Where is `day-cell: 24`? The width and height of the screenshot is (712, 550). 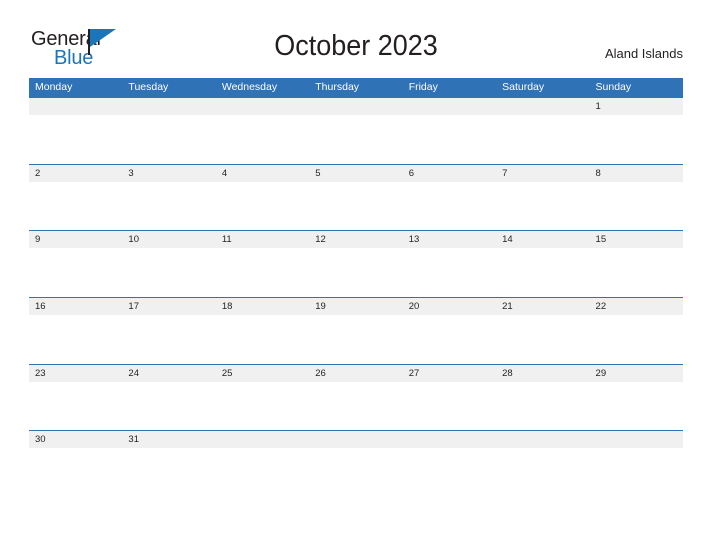
day-cell: 24 is located at coordinates (168, 373).